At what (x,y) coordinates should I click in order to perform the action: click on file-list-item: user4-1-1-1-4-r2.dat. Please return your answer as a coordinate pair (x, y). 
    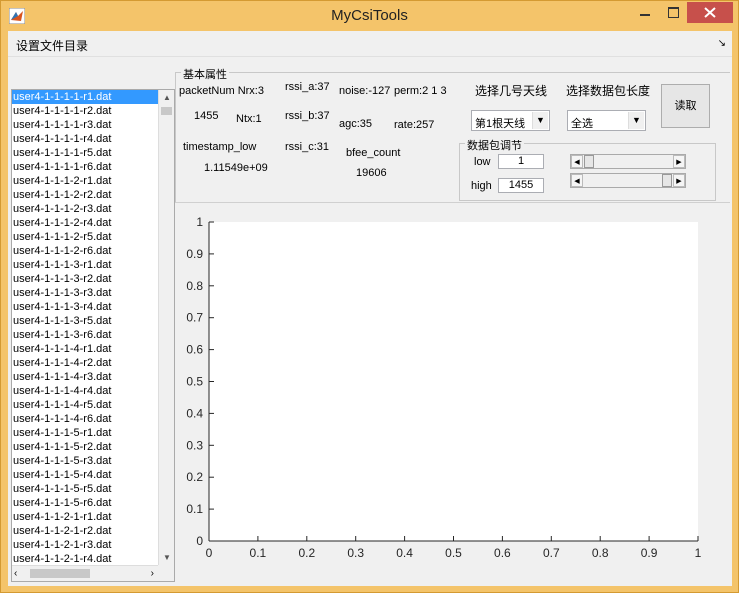
    Looking at the image, I should click on (85, 363).